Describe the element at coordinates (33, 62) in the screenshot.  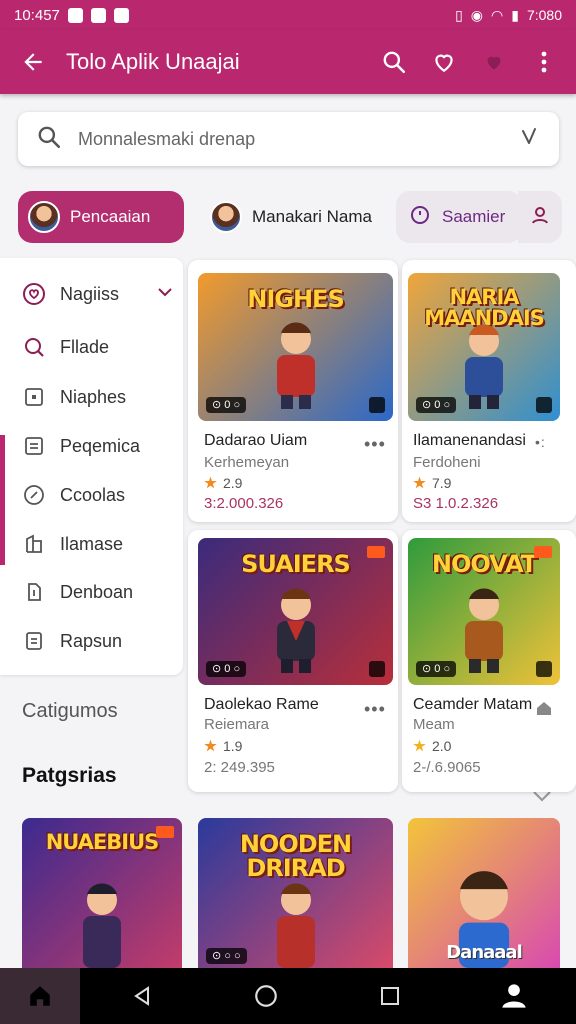
I see `back-arrow-icon` at that location.